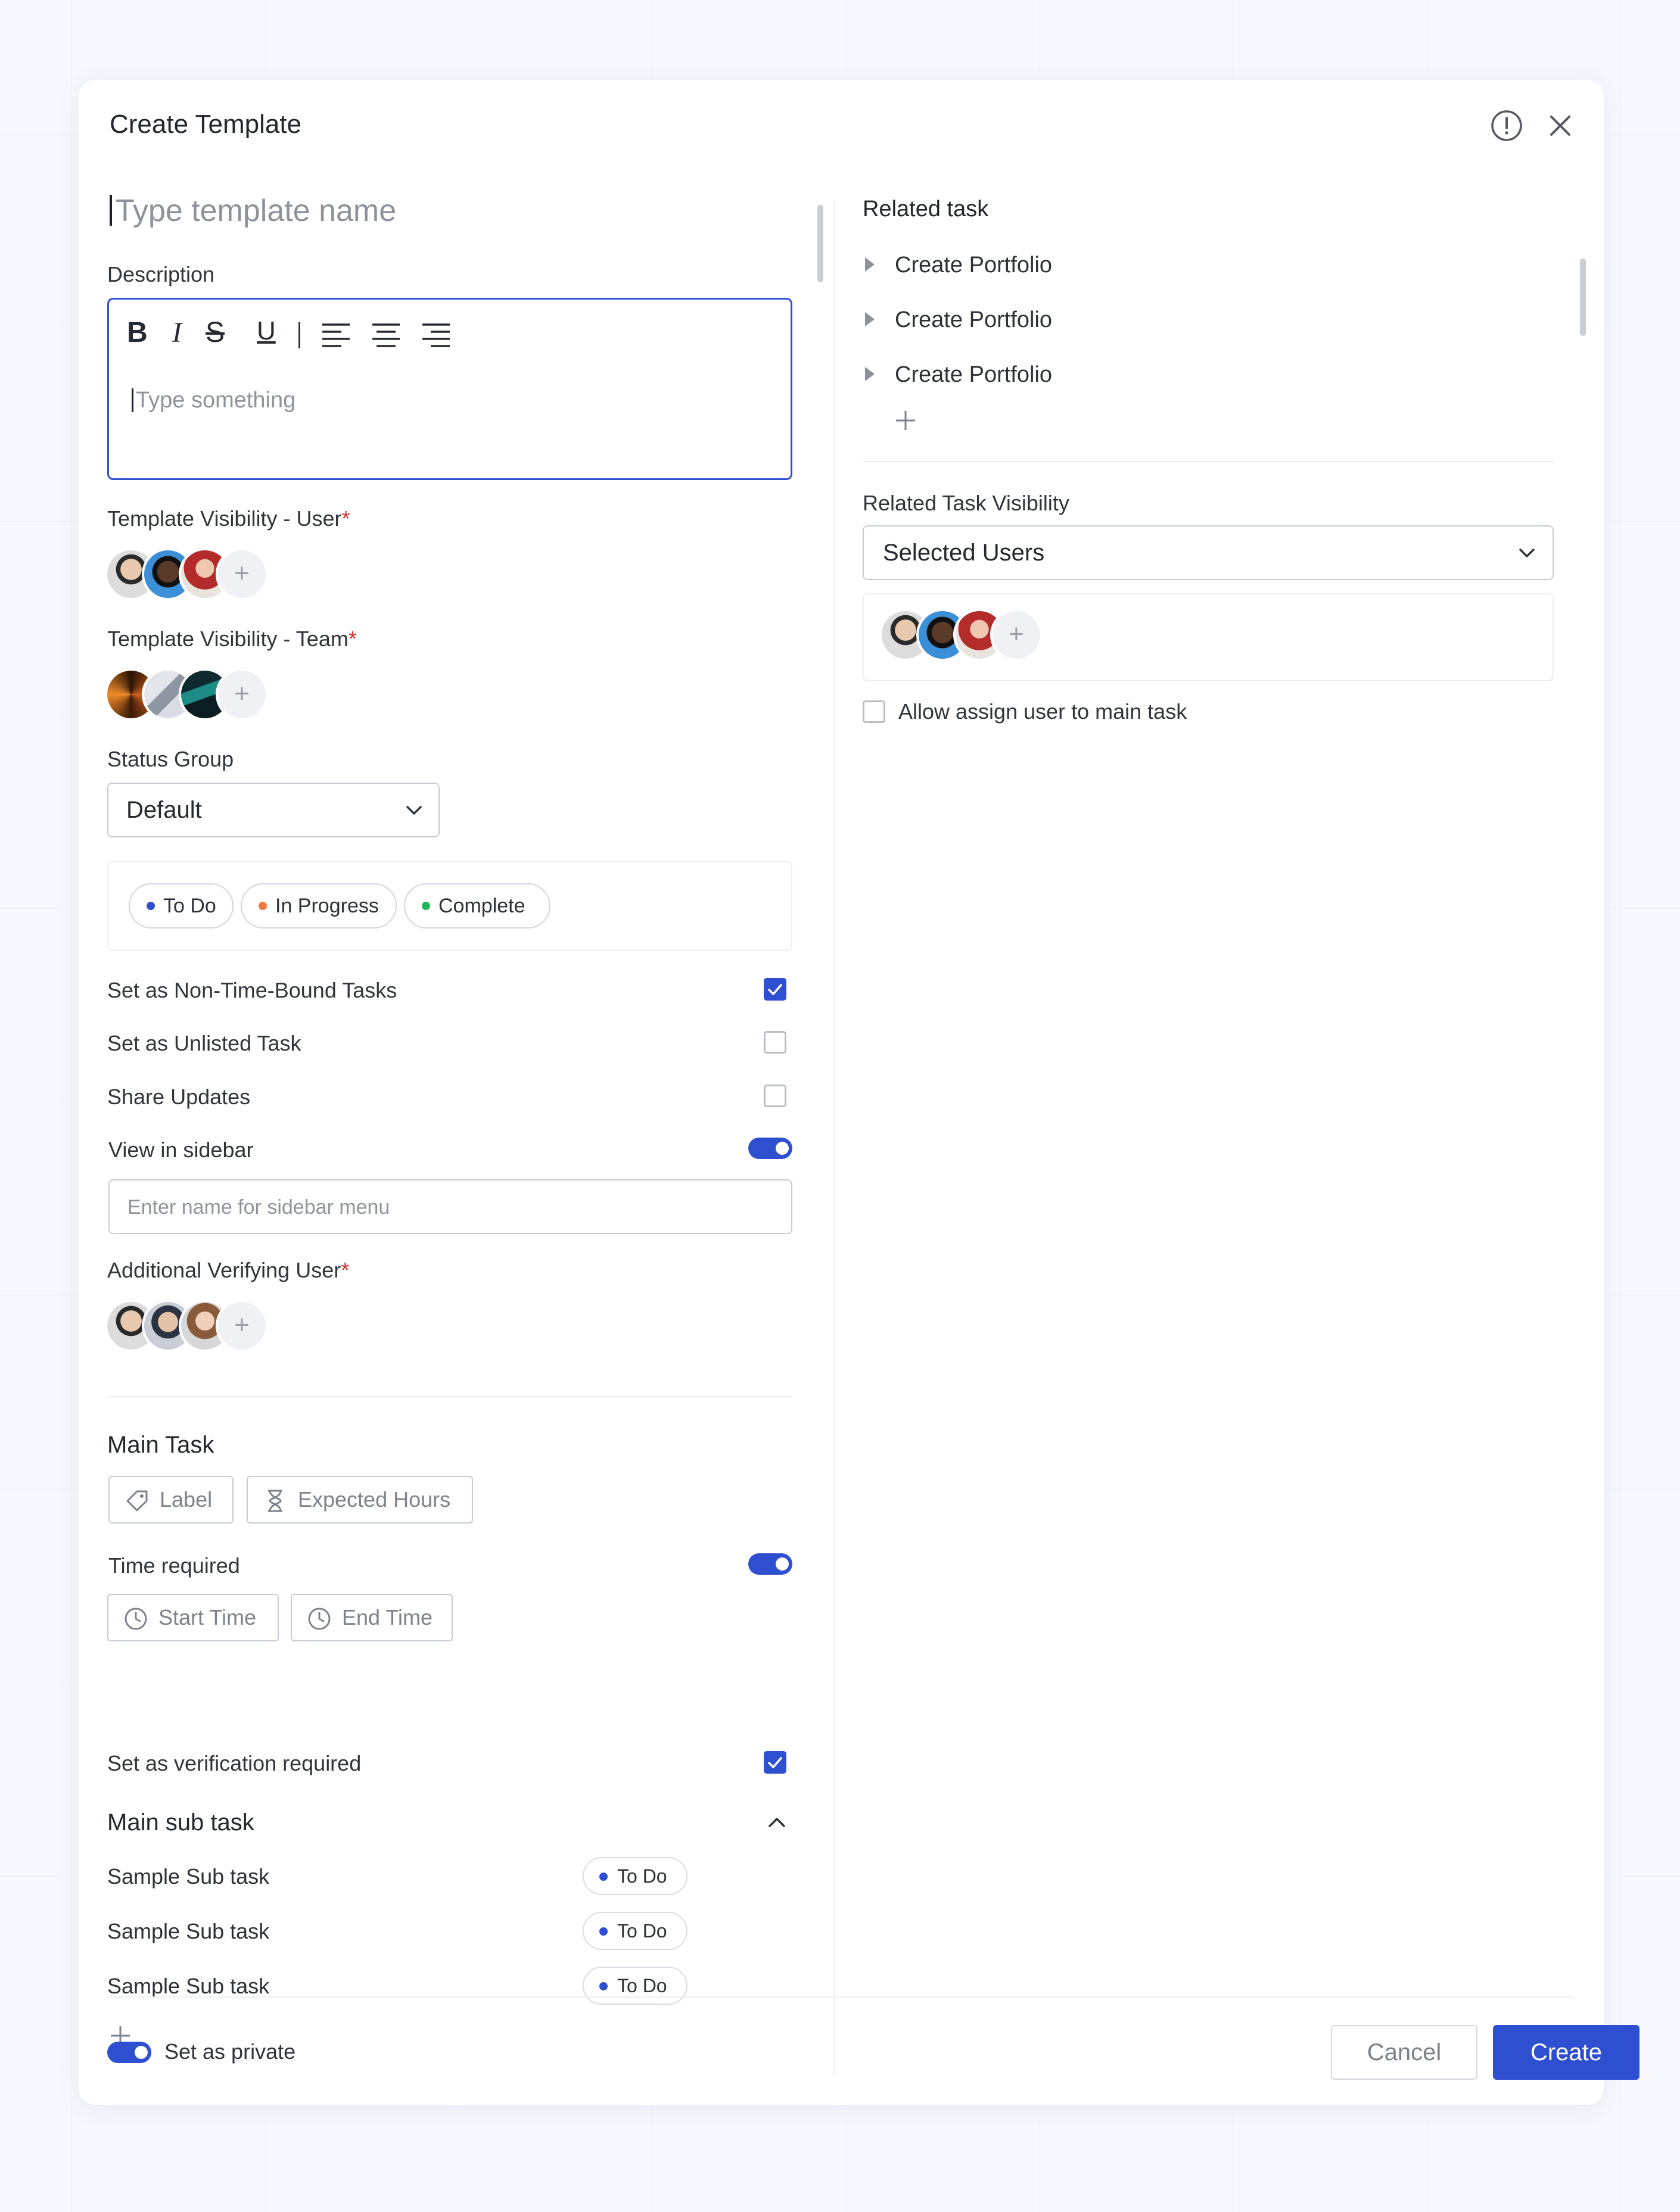 The height and width of the screenshot is (2212, 1680). What do you see at coordinates (273, 810) in the screenshot?
I see `status-group-select: Default` at bounding box center [273, 810].